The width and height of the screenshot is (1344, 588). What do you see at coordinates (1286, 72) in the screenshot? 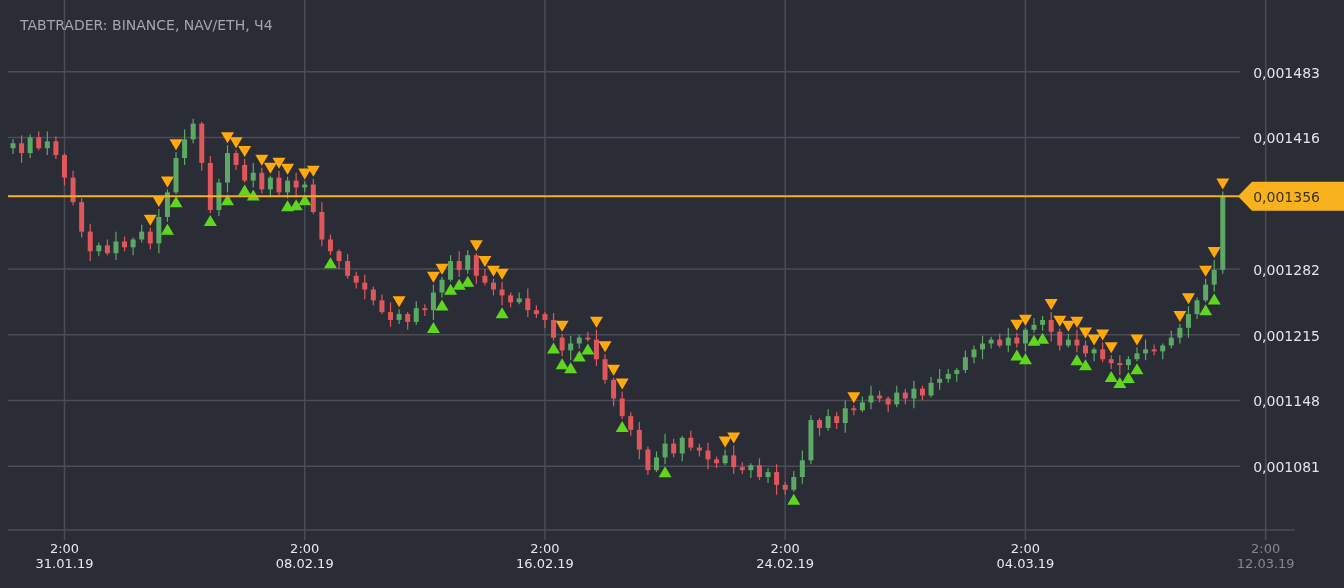
I see `price-axis-label: 0,001483` at bounding box center [1286, 72].